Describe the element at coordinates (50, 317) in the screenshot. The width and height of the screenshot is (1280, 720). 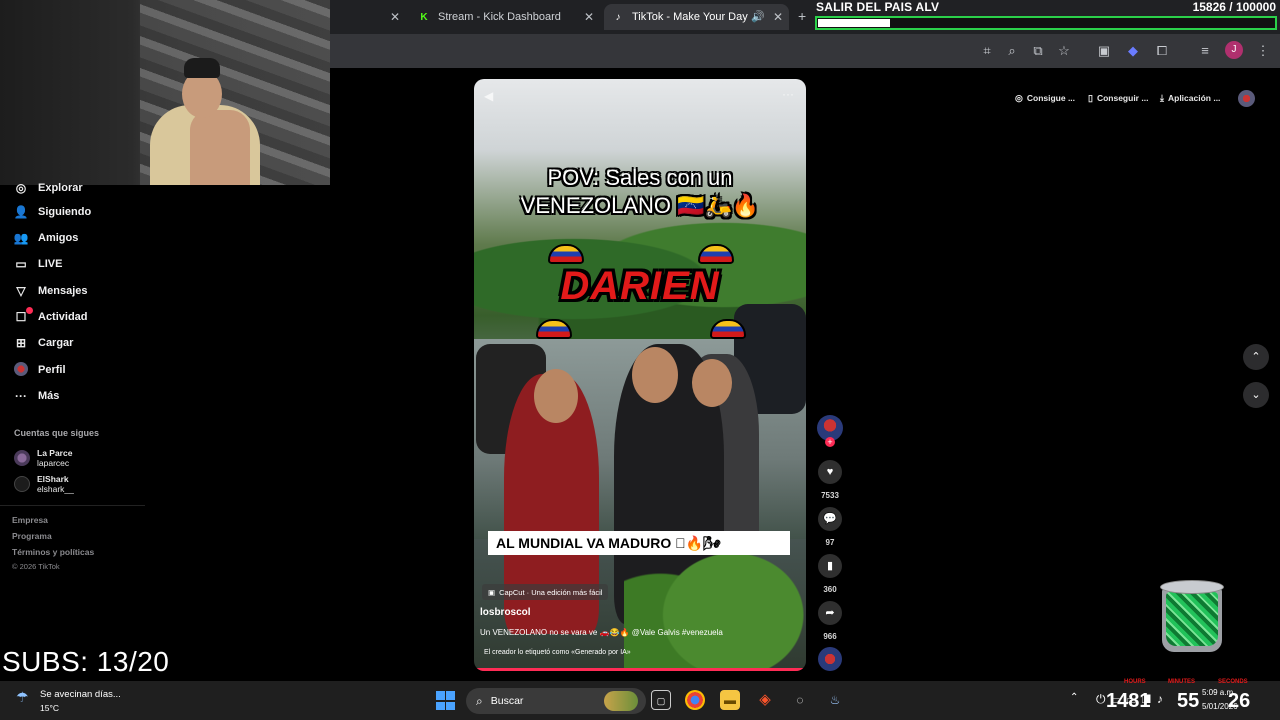
I see `sidebar-item-actividad: ☐ Actividad` at that location.